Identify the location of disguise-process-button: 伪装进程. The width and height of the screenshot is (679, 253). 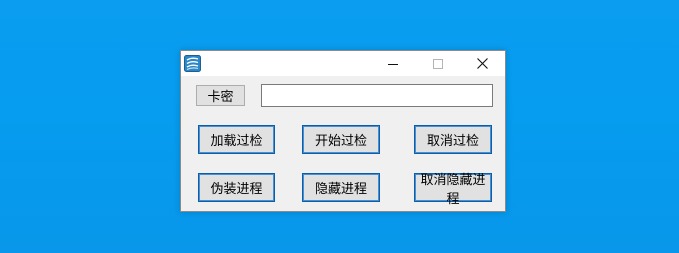
(236, 187).